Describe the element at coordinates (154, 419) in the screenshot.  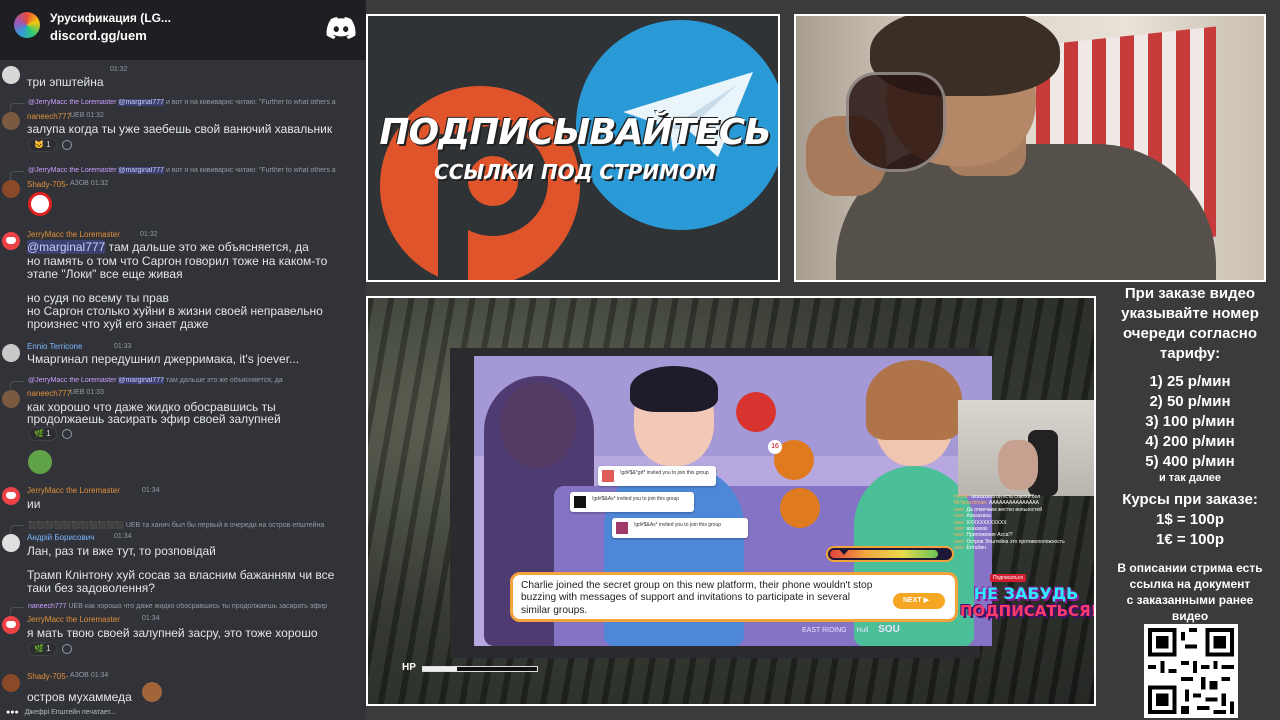
I see `message-text: продолжаешь засирать эфир своей залупней` at that location.